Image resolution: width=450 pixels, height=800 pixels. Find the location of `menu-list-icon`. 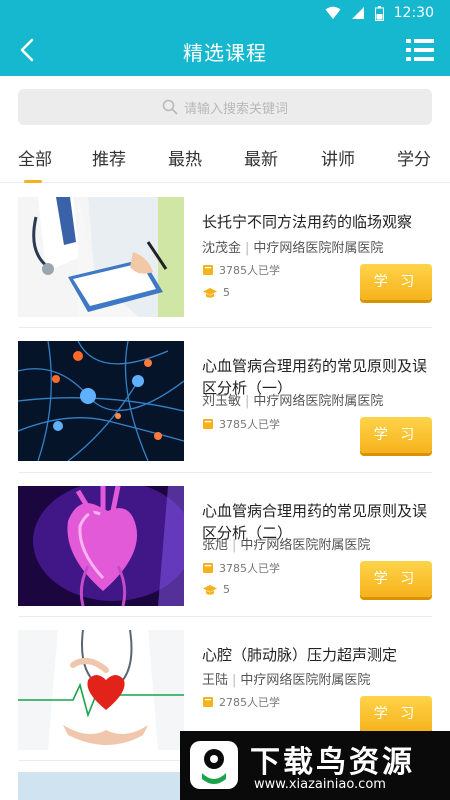

menu-list-icon is located at coordinates (420, 50).